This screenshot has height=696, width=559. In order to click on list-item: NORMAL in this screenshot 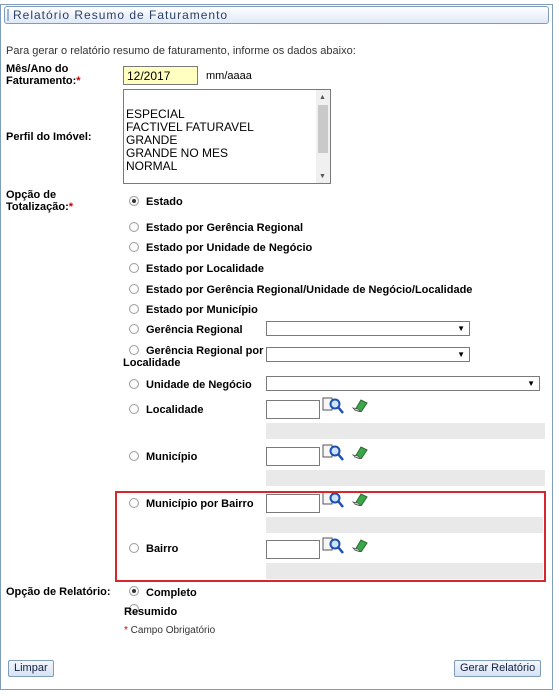, I will do `click(151, 166)`.